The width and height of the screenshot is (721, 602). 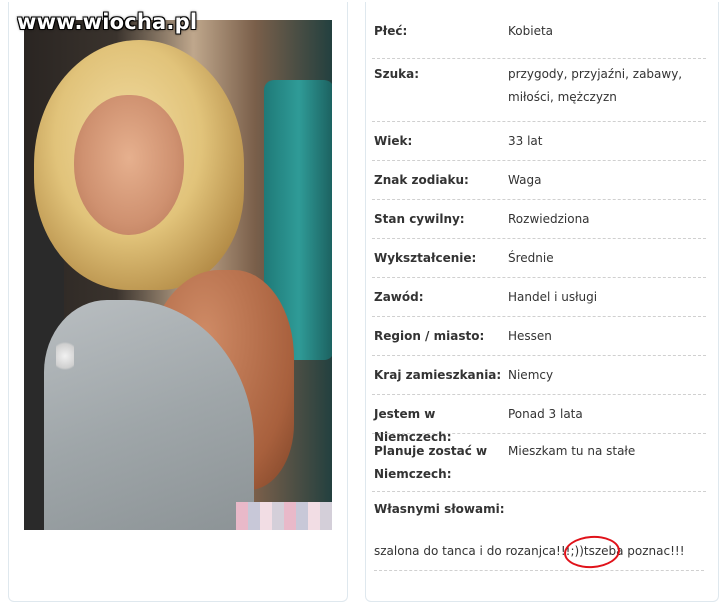 I want to click on detail-row-marital: Stan cywilny: Rozwiedziona, so click(x=539, y=219).